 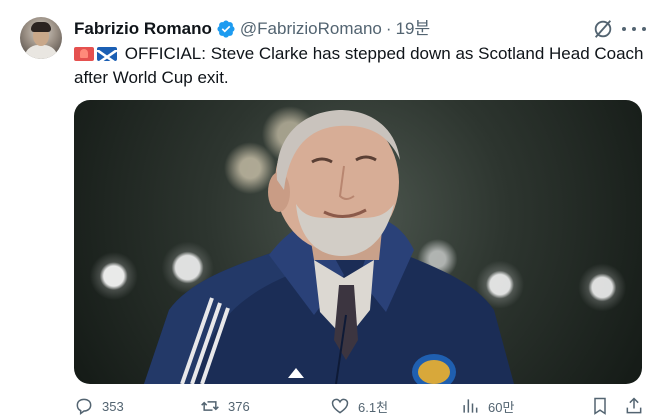 What do you see at coordinates (225, 406) in the screenshot?
I see `retweet-button: 376` at bounding box center [225, 406].